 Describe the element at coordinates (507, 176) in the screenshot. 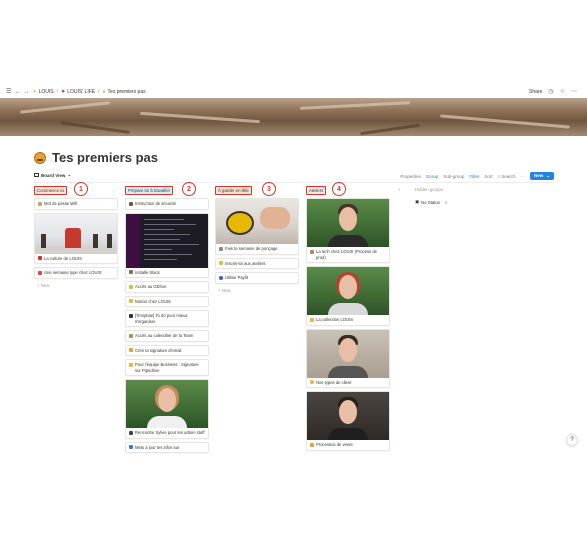

I see `search-button: ⌕ Search` at that location.